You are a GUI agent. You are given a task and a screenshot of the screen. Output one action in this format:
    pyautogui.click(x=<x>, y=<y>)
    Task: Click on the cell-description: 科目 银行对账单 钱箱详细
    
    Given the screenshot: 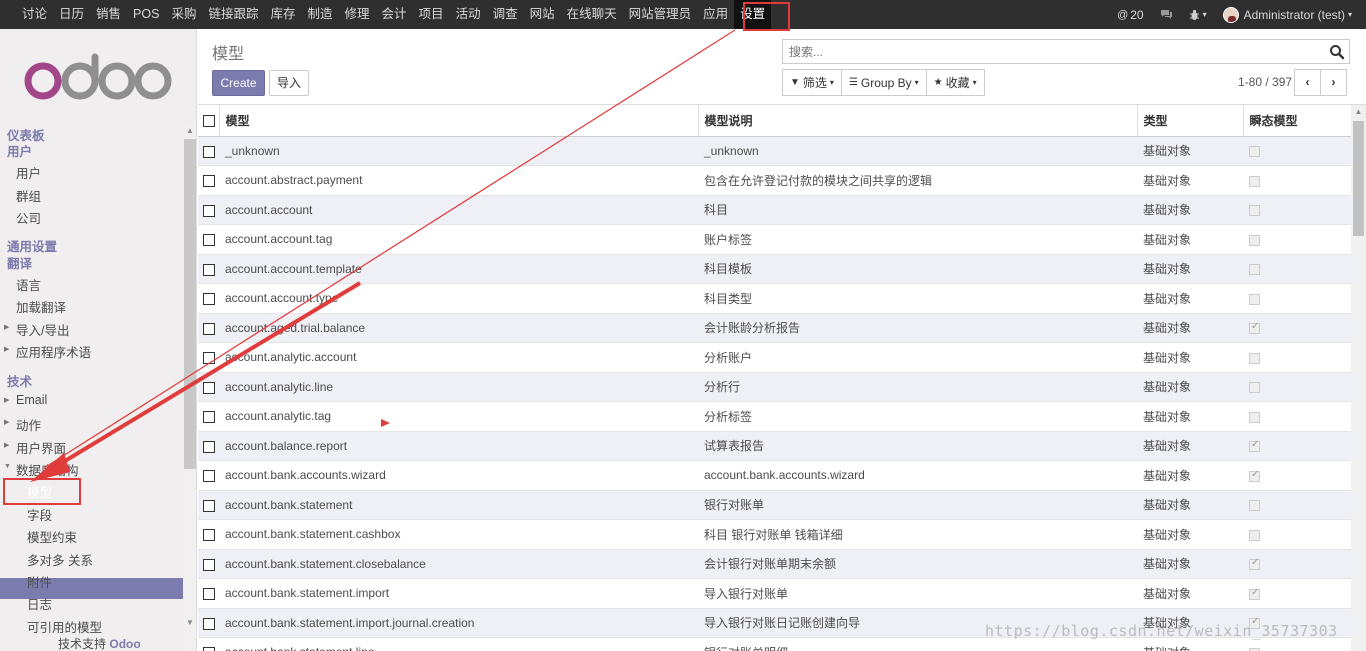 What is the action you would take?
    pyautogui.click(x=917, y=534)
    